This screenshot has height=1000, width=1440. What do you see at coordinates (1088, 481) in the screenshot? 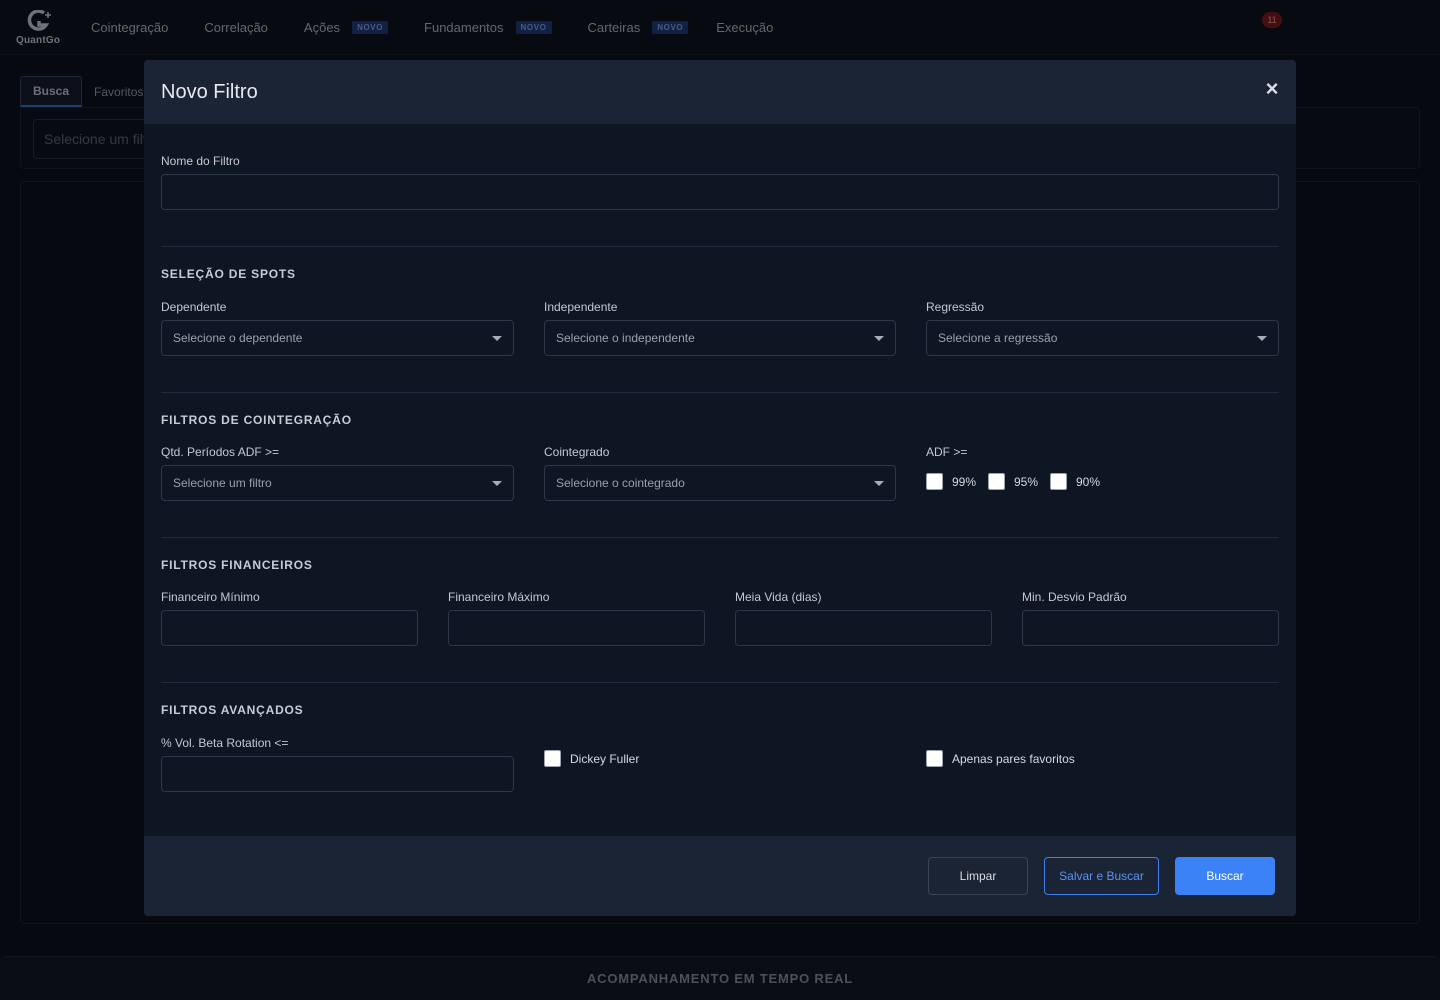
I see `checkbox-label: 90%` at bounding box center [1088, 481].